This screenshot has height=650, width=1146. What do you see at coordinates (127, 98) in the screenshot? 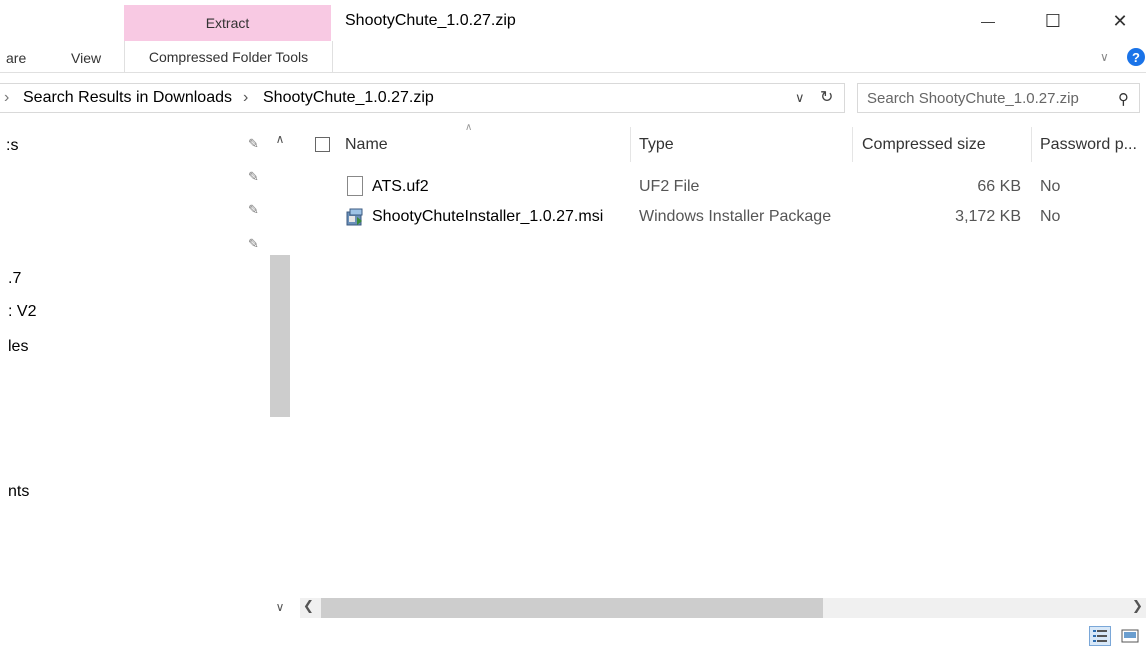
I see `breadcrumb-search-results: Search Results in Downloads` at bounding box center [127, 98].